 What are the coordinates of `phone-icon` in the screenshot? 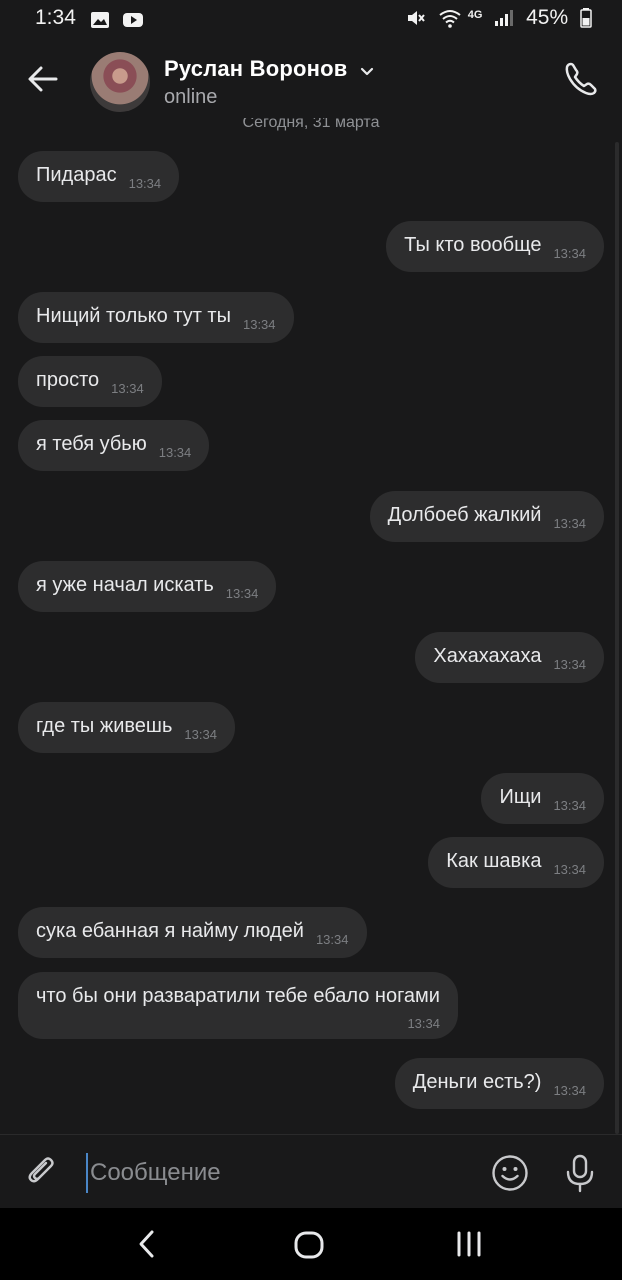 It's located at (581, 79).